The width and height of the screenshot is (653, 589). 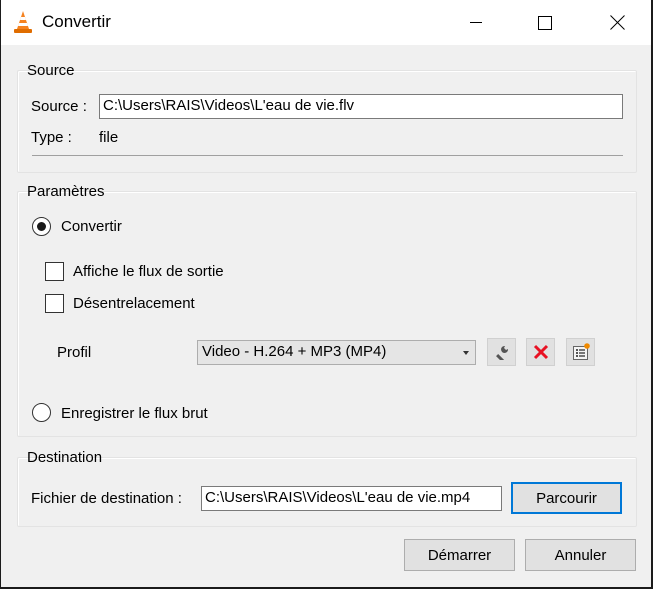 I want to click on show-output-label: Affiche le flux de sortie, so click(x=148, y=271).